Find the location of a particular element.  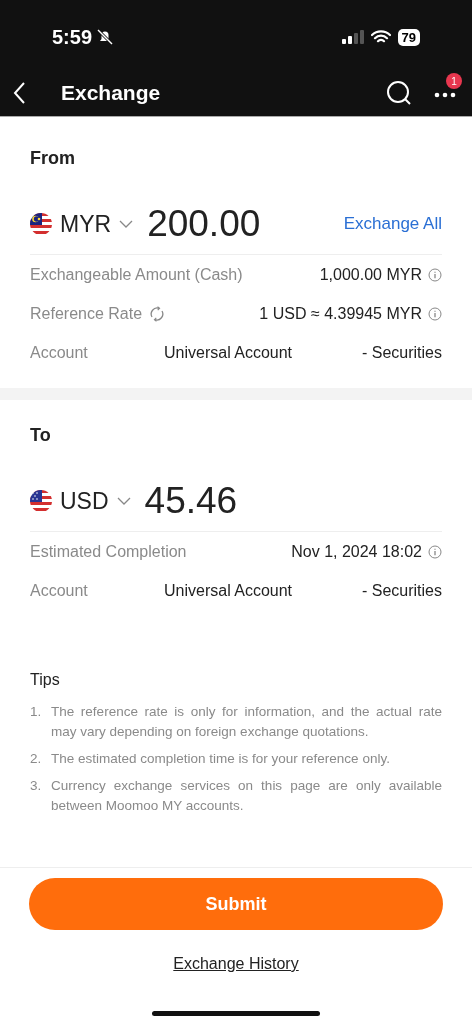

tip-number: 3. is located at coordinates (36, 786).